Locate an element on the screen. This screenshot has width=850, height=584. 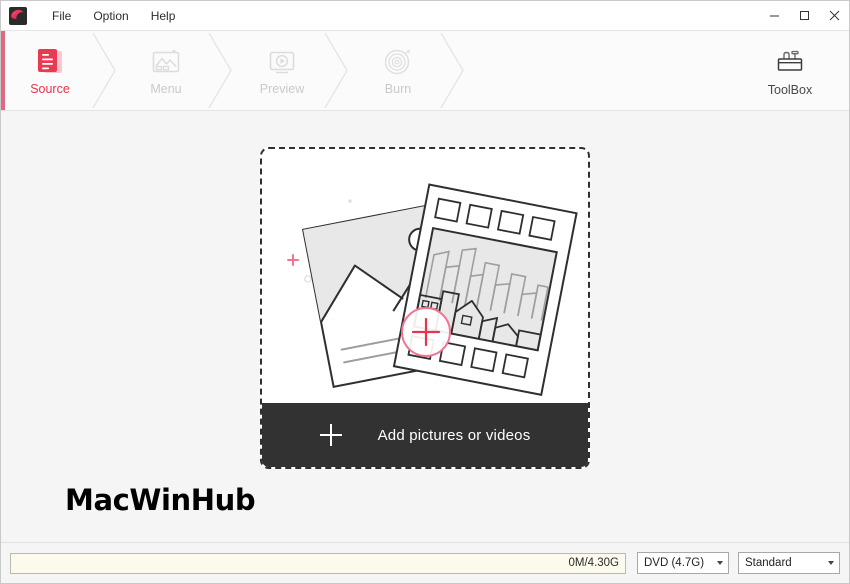
documents-icon is located at coordinates (50, 61).